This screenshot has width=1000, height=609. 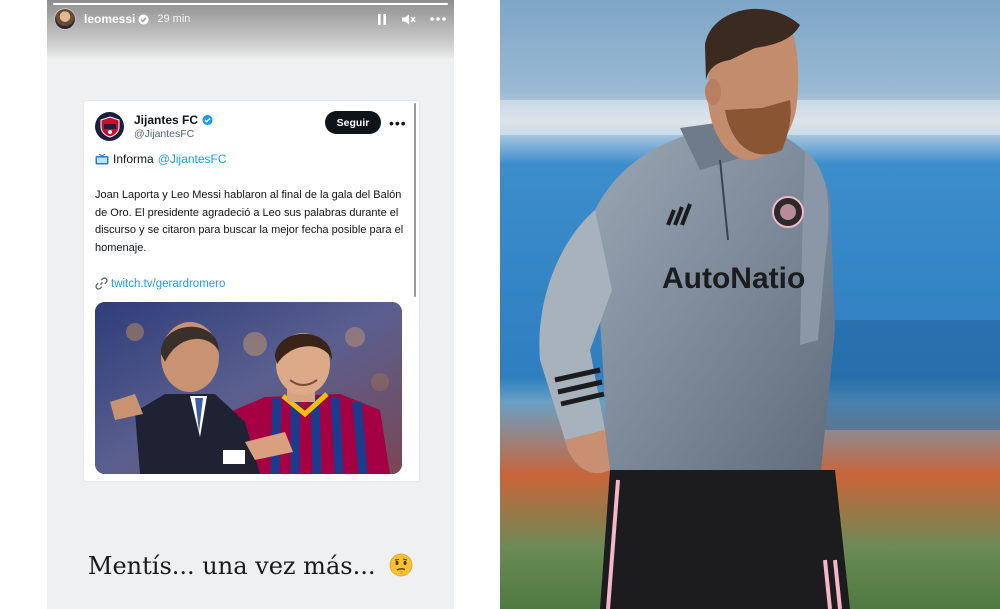 I want to click on confused-face-emoji-icon, so click(x=401, y=565).